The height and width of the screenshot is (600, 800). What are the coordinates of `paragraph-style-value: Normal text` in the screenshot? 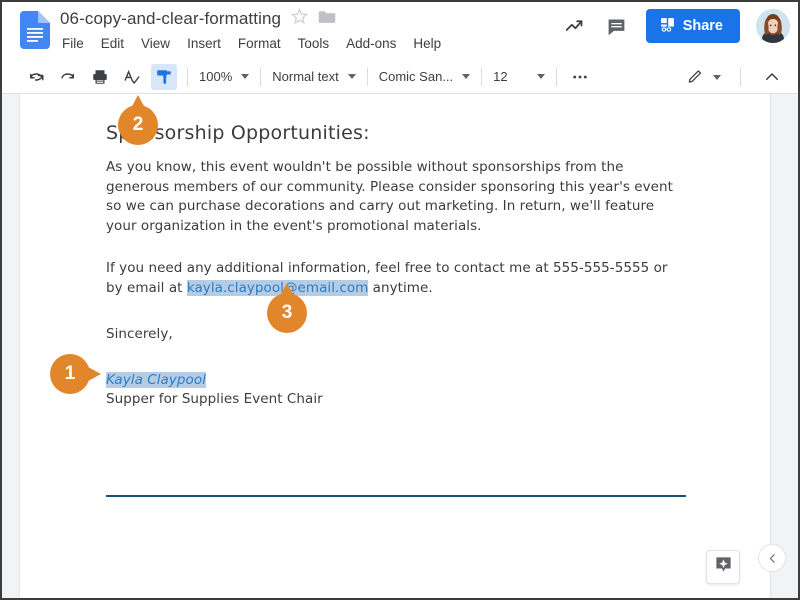 It's located at (305, 76).